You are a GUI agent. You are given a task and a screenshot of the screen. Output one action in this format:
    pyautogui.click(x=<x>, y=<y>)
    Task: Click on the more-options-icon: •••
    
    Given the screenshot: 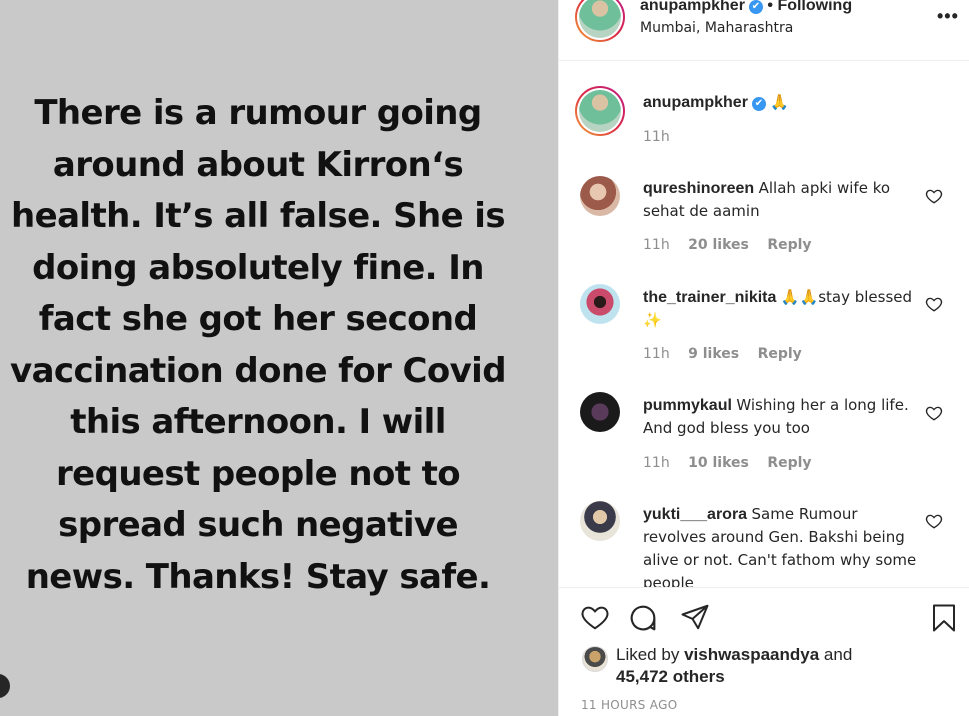 What is the action you would take?
    pyautogui.click(x=948, y=16)
    